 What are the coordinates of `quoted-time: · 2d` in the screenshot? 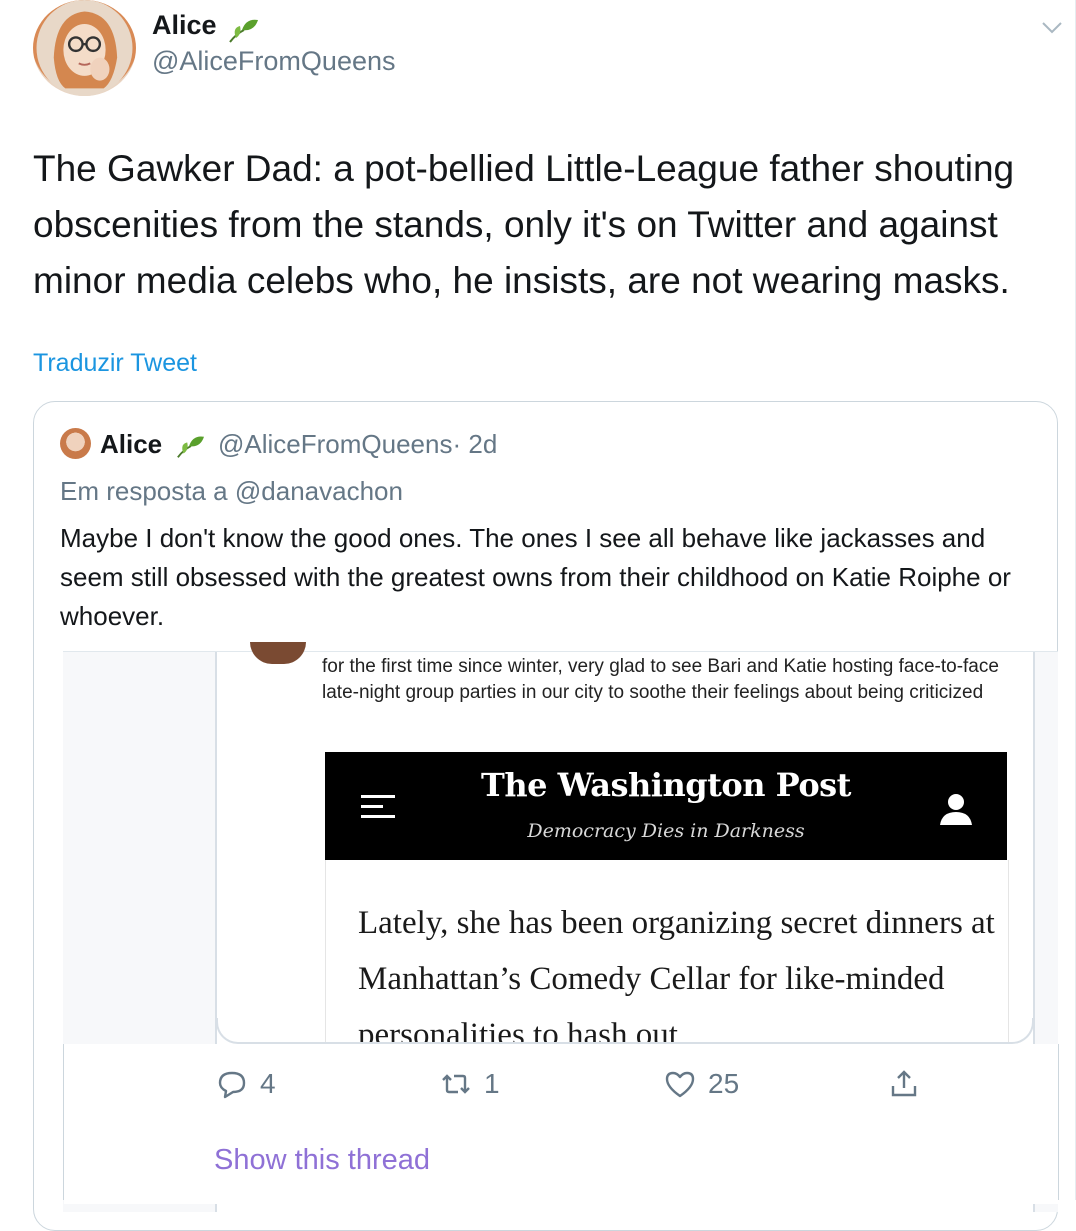 It's located at (475, 444).